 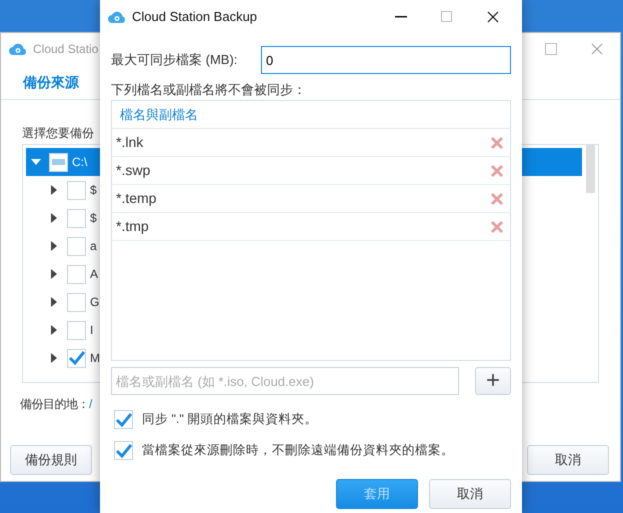 What do you see at coordinates (54, 404) in the screenshot?
I see `destination-label: 備份目的地：` at bounding box center [54, 404].